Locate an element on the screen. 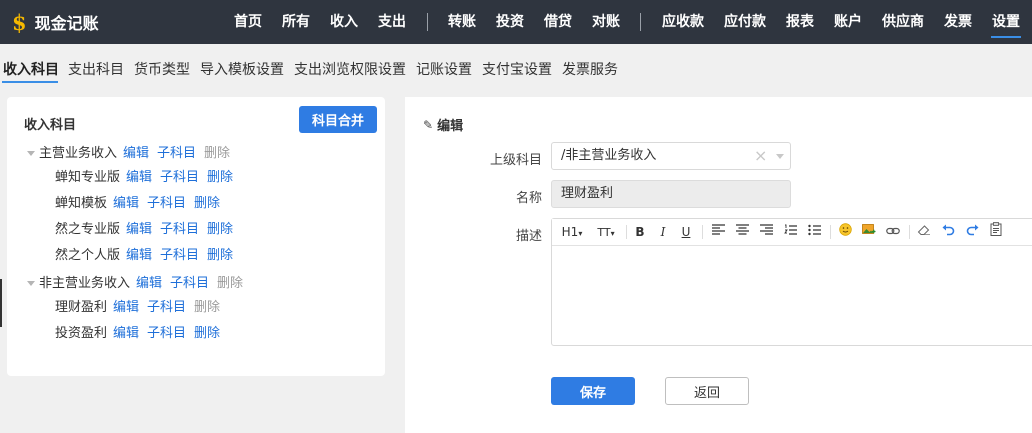 The height and width of the screenshot is (433, 1032). link-icon is located at coordinates (893, 232).